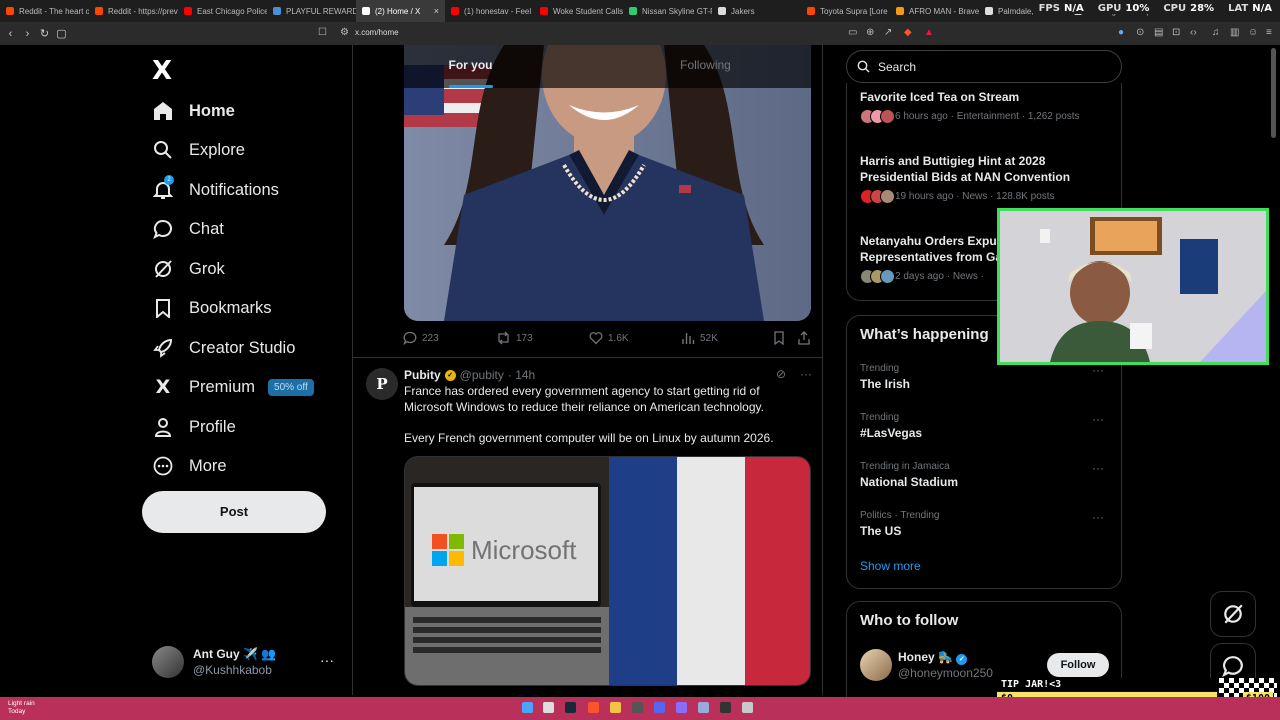 The image size is (1280, 720). Describe the element at coordinates (470, 66) in the screenshot. I see `tab-for-you: For you` at that location.